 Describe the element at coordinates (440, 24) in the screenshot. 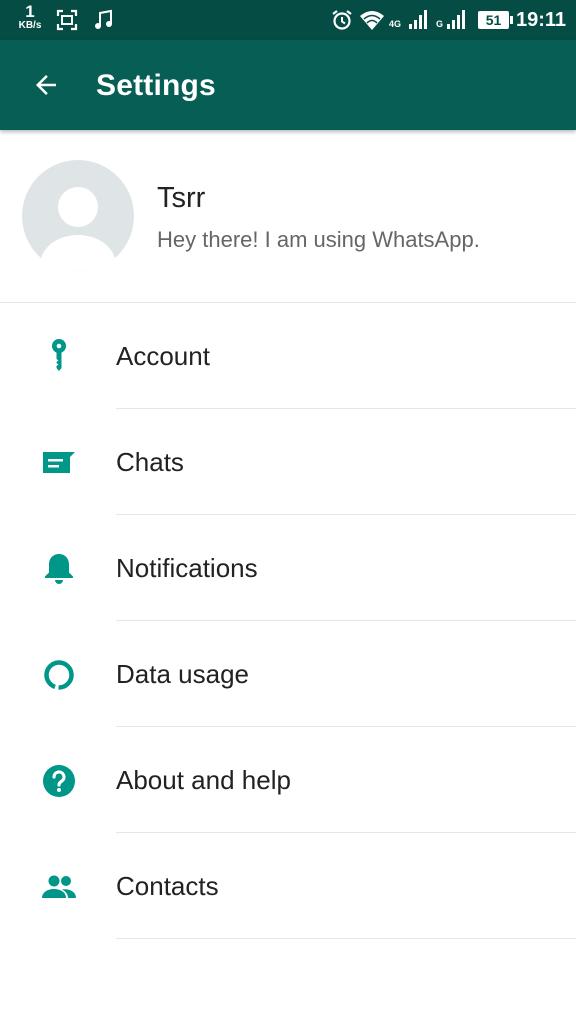

I see `network-type-2: G` at that location.